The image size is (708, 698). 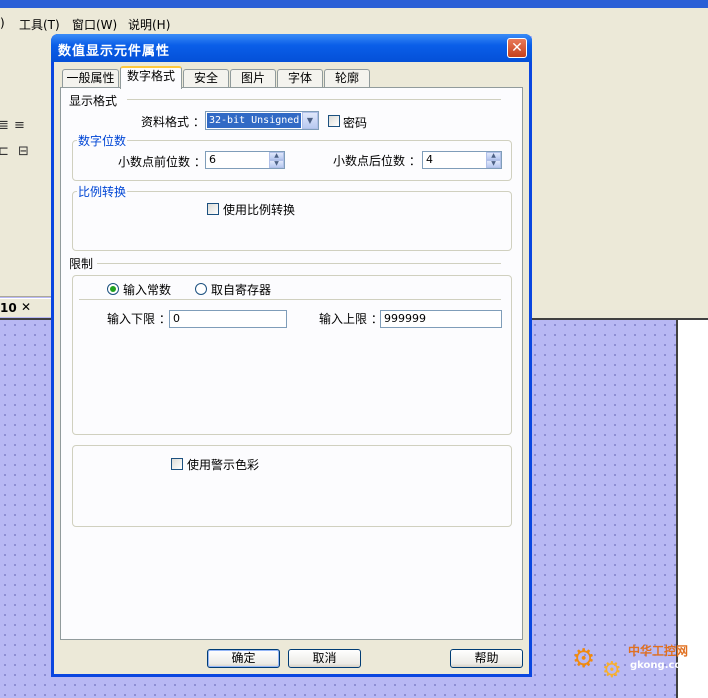 I want to click on tab-number-format: 数字格式, so click(x=151, y=77).